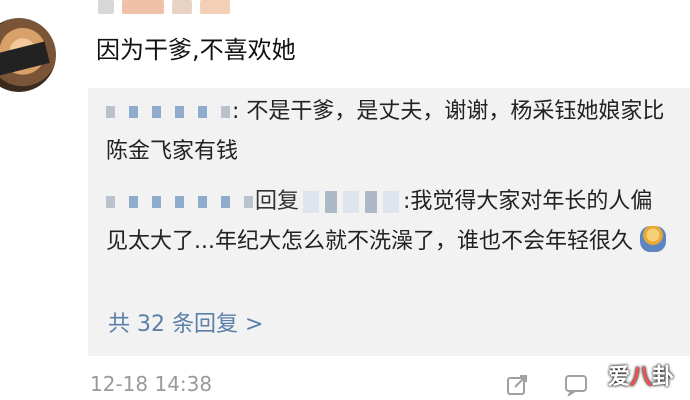 This screenshot has width=690, height=400. I want to click on view-more-replies-link: 共 32 条回复 >, so click(185, 325).